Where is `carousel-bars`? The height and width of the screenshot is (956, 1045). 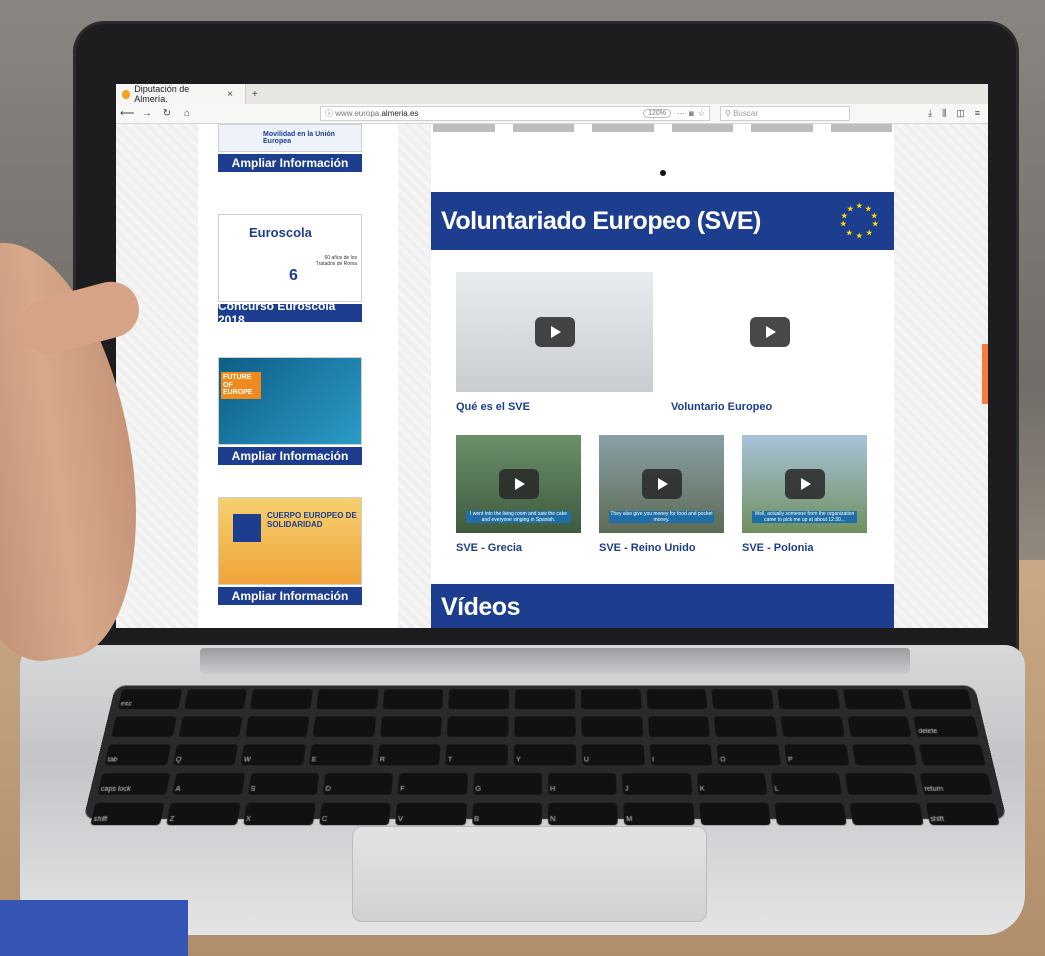
carousel-bars is located at coordinates (662, 128).